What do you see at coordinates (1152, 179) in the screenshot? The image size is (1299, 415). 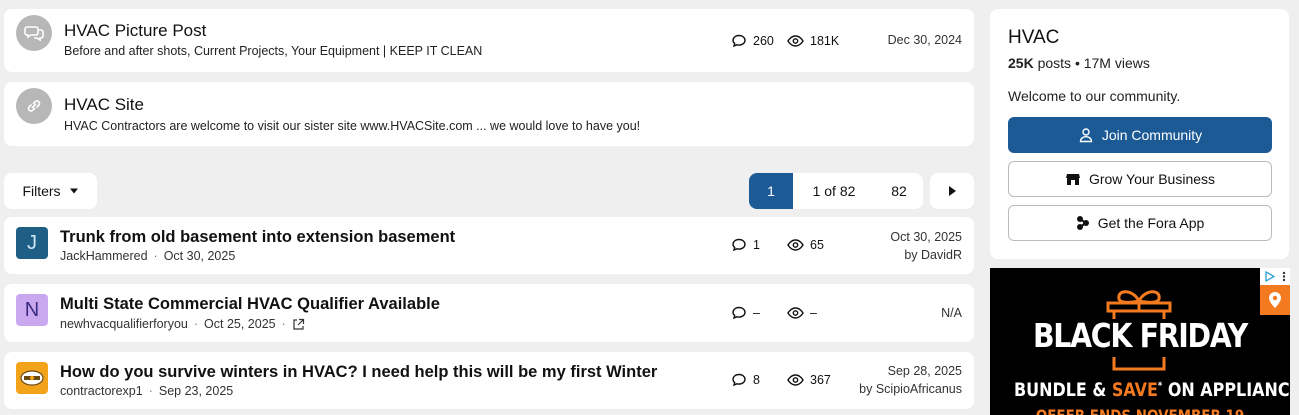 I see `grow-label: Grow Your Business` at bounding box center [1152, 179].